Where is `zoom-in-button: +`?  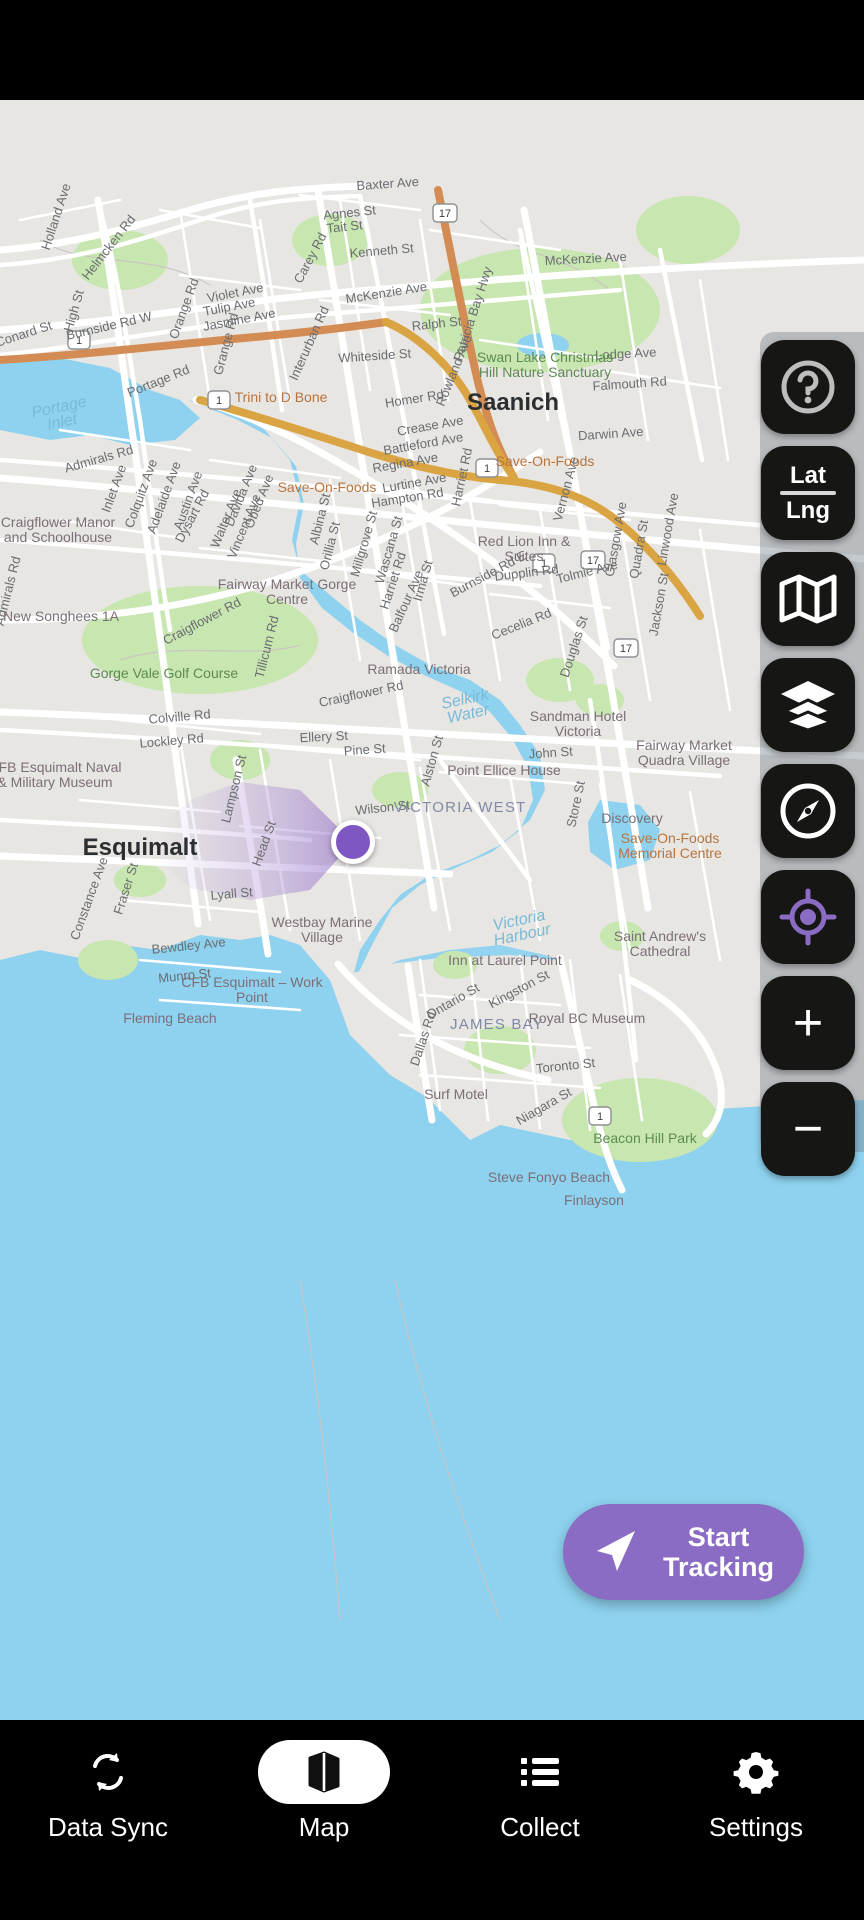 zoom-in-button: + is located at coordinates (808, 1023).